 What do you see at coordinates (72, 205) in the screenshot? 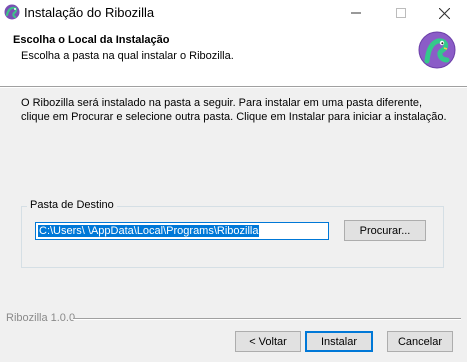
I see `destination-group-label: Pasta de Destino` at bounding box center [72, 205].